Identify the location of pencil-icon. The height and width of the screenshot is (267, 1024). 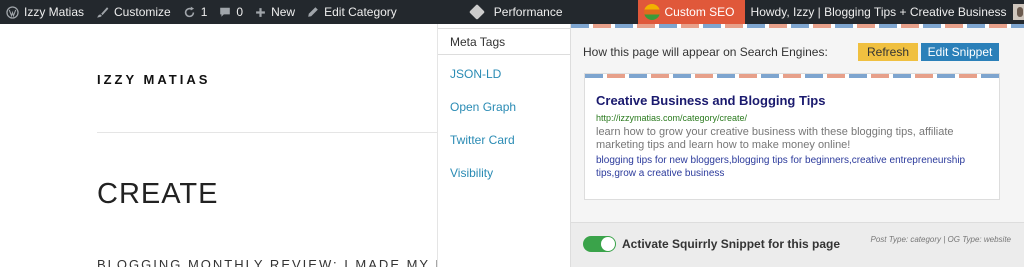
(313, 12).